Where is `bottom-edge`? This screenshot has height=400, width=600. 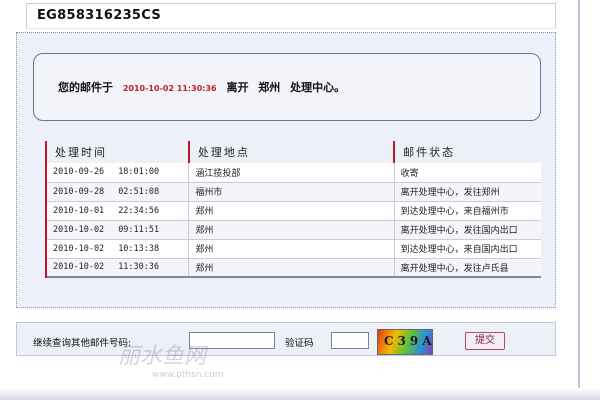 bottom-edge is located at coordinates (300, 394).